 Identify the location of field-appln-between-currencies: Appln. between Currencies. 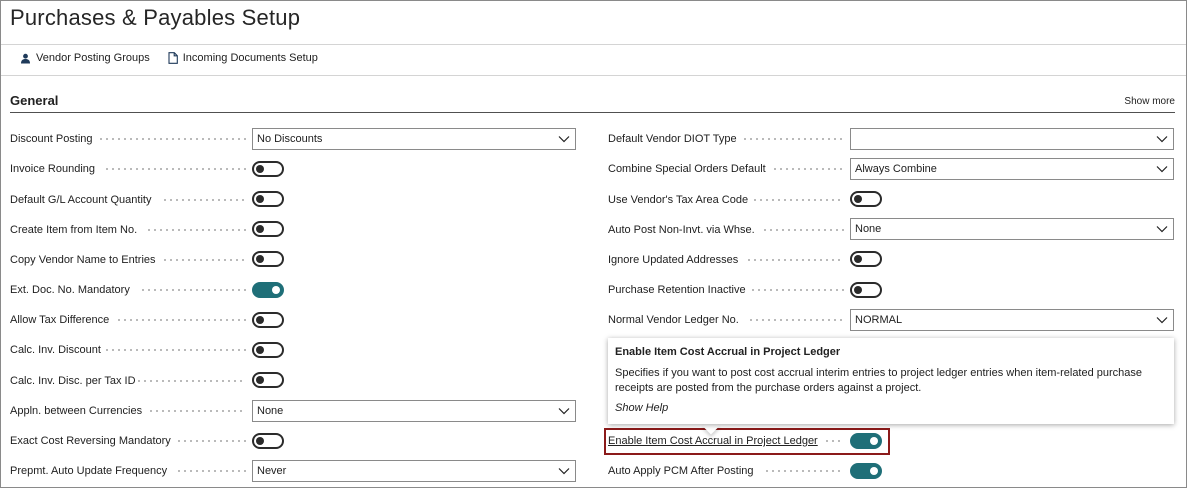
(76, 411).